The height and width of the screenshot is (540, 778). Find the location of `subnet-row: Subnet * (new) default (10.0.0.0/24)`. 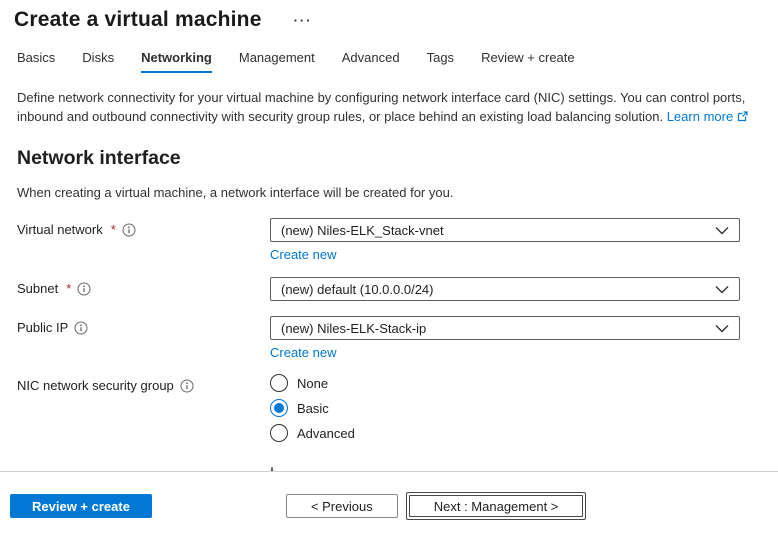

subnet-row: Subnet * (new) default (10.0.0.0/24) is located at coordinates (389, 289).